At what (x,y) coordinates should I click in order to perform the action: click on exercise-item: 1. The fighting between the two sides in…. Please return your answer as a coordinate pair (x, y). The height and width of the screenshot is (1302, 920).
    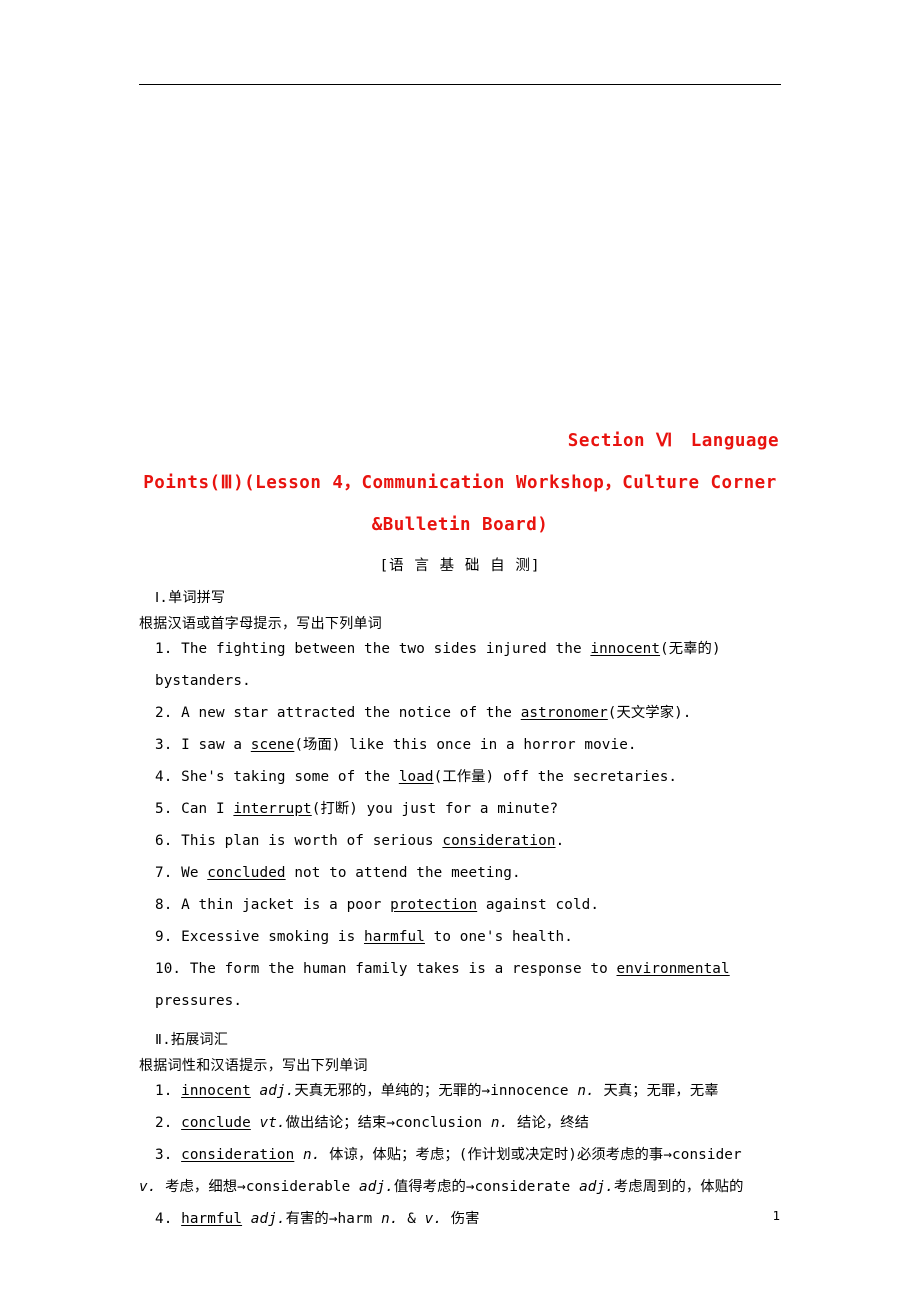
    Looking at the image, I should click on (460, 665).